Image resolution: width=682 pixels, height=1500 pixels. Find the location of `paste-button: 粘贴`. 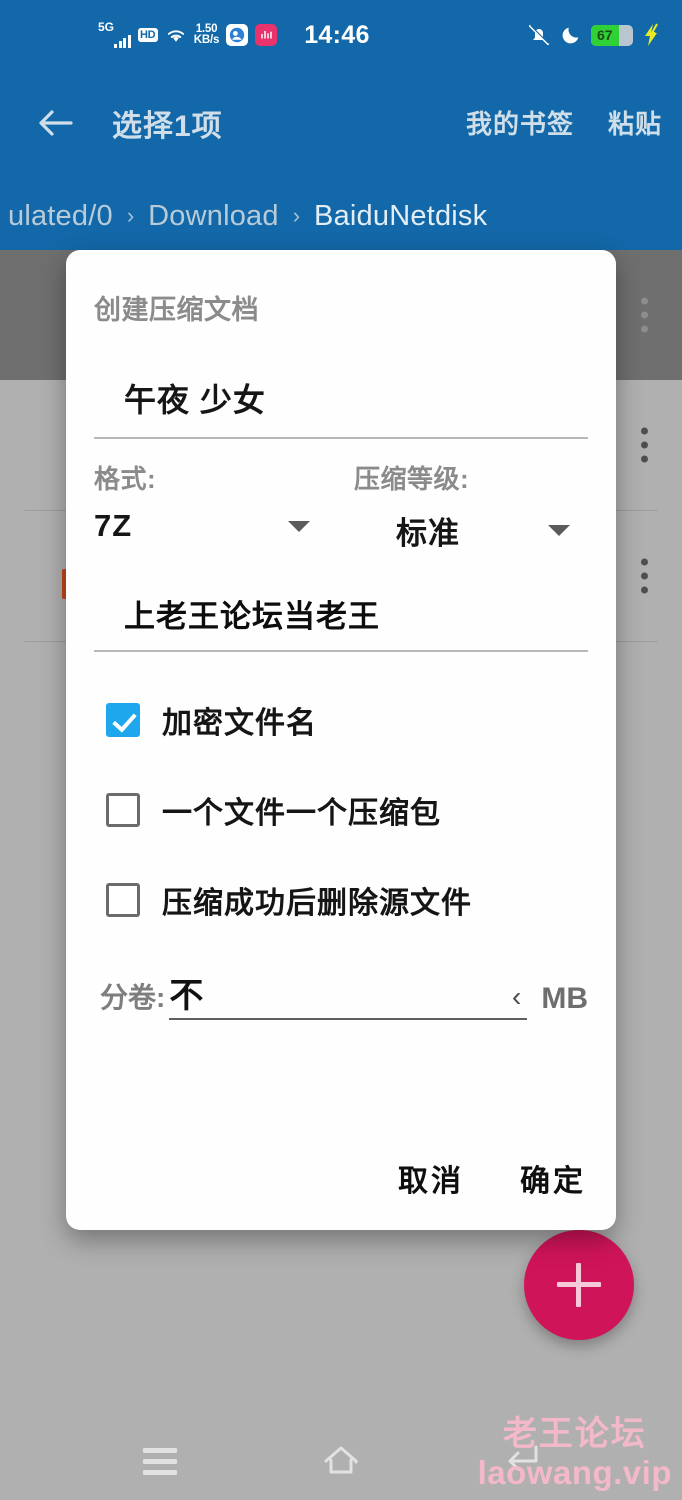

paste-button: 粘贴 is located at coordinates (635, 122).